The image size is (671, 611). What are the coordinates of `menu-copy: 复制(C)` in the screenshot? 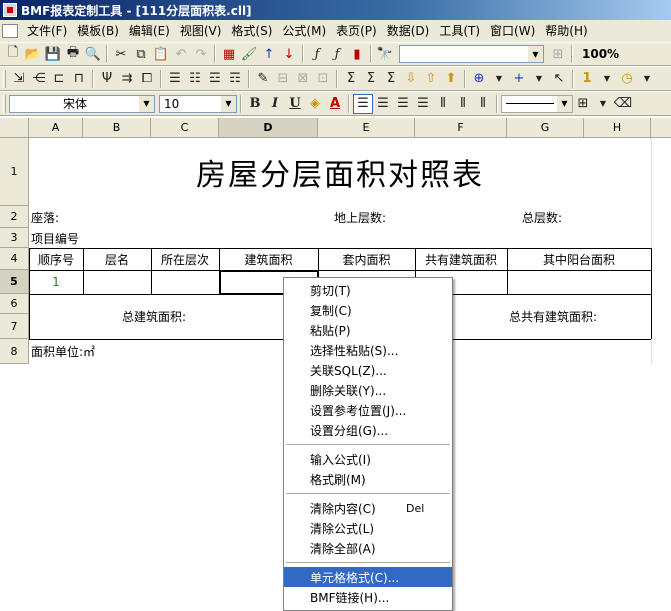 It's located at (368, 310).